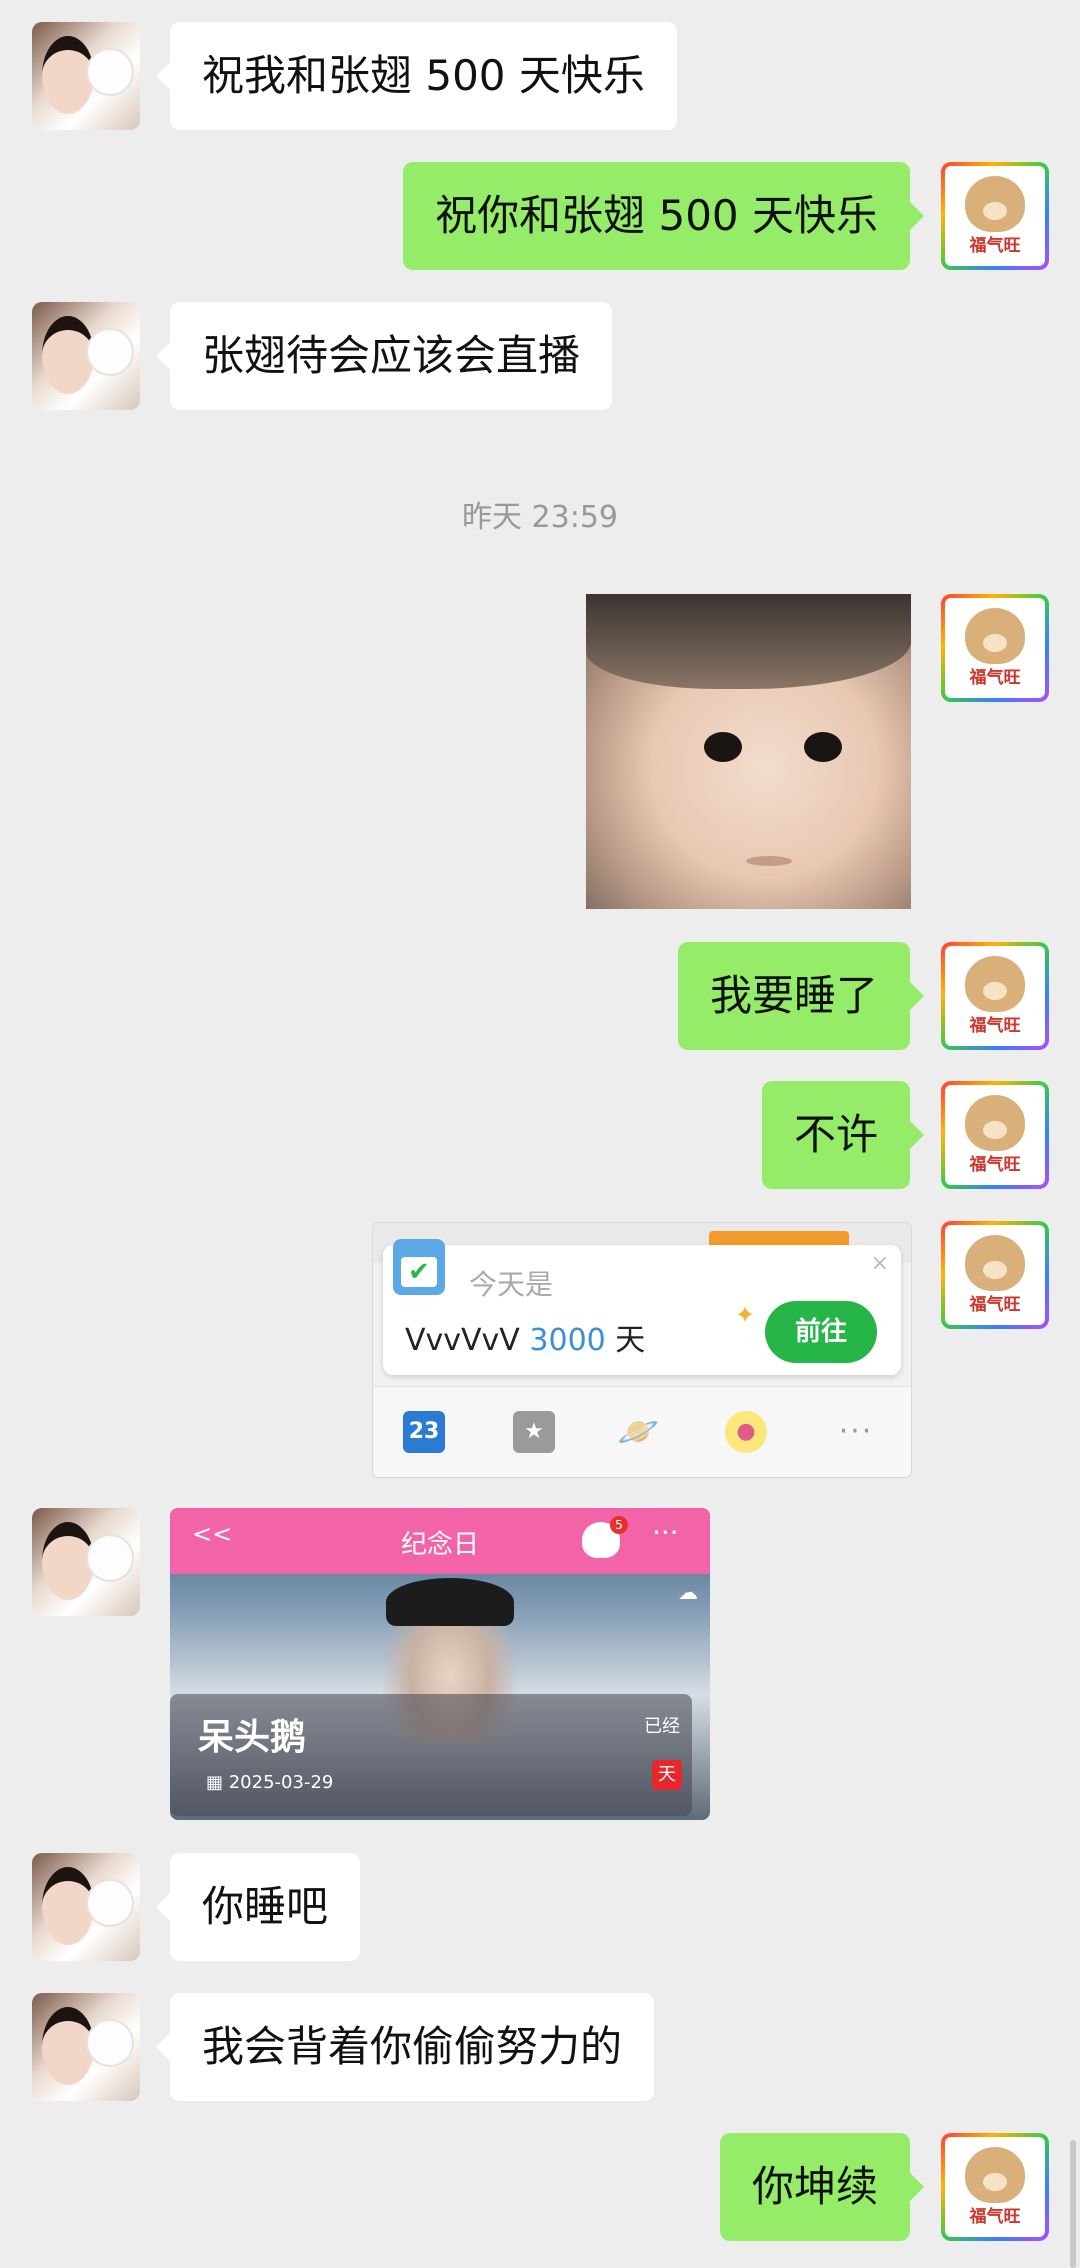  I want to click on passed-label: 已经, so click(662, 1726).